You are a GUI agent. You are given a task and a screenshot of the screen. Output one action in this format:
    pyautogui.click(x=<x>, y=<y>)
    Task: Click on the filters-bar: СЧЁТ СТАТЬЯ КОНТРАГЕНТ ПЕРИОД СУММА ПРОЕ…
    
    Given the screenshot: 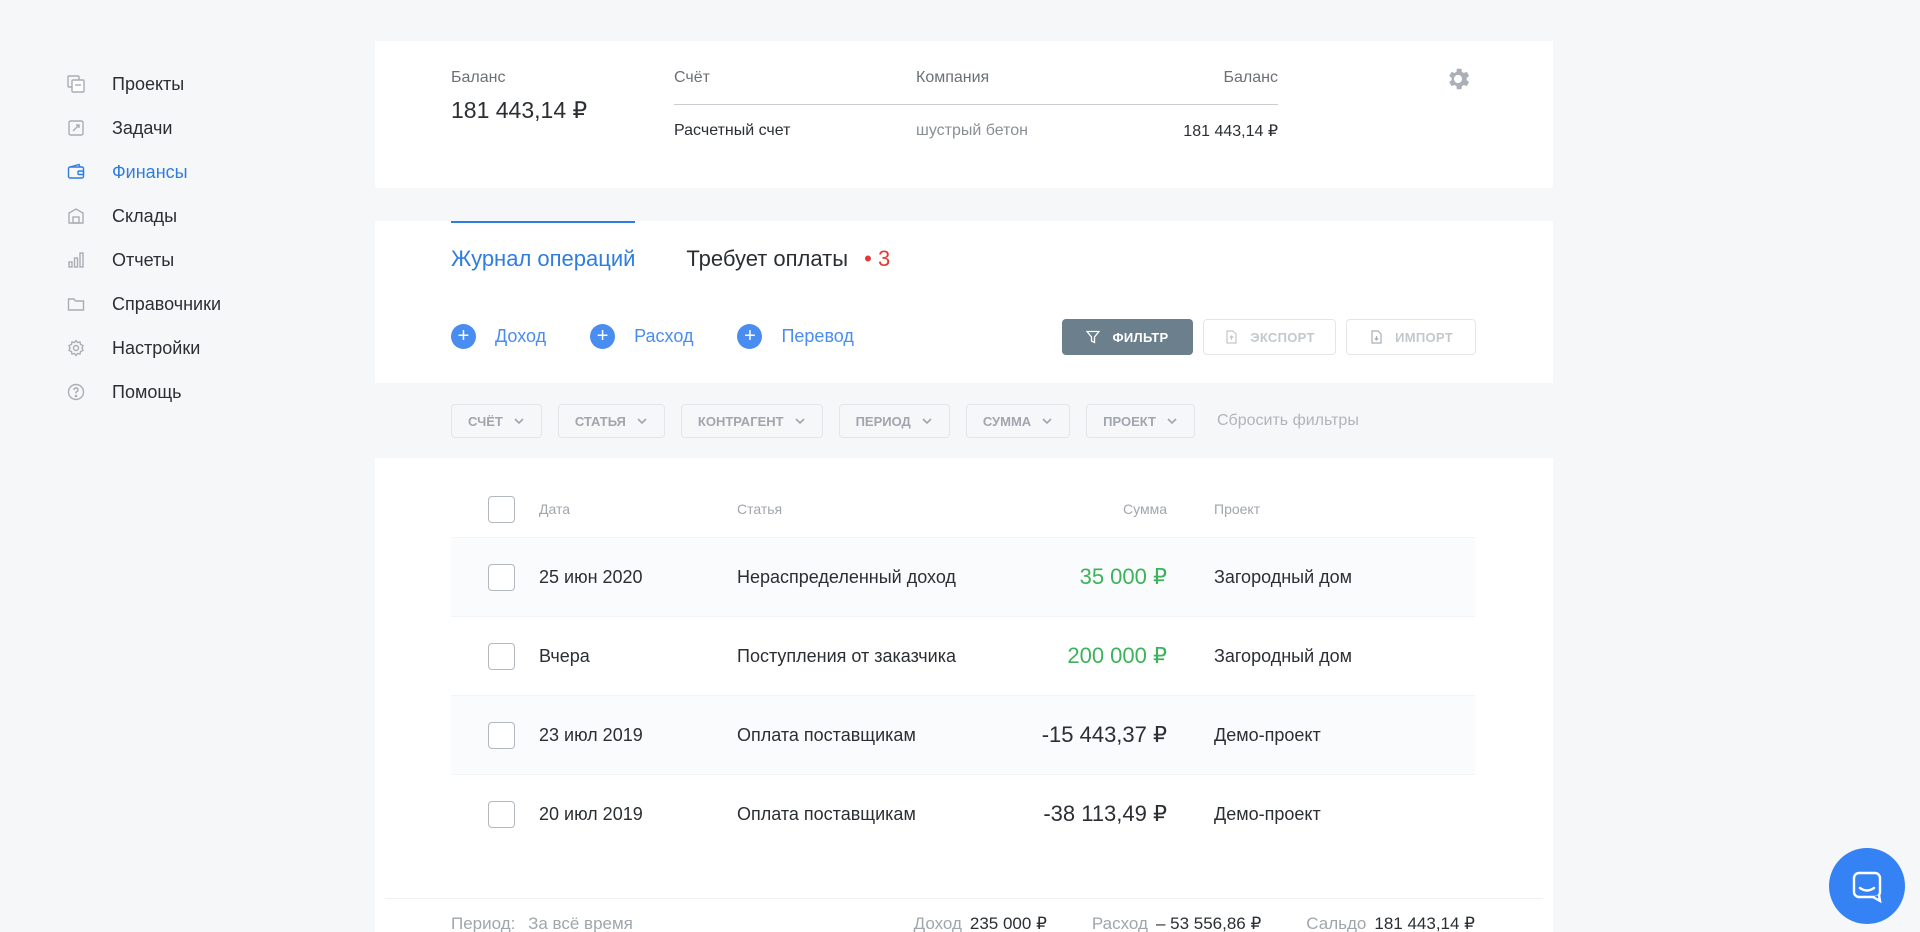 What is the action you would take?
    pyautogui.click(x=964, y=420)
    